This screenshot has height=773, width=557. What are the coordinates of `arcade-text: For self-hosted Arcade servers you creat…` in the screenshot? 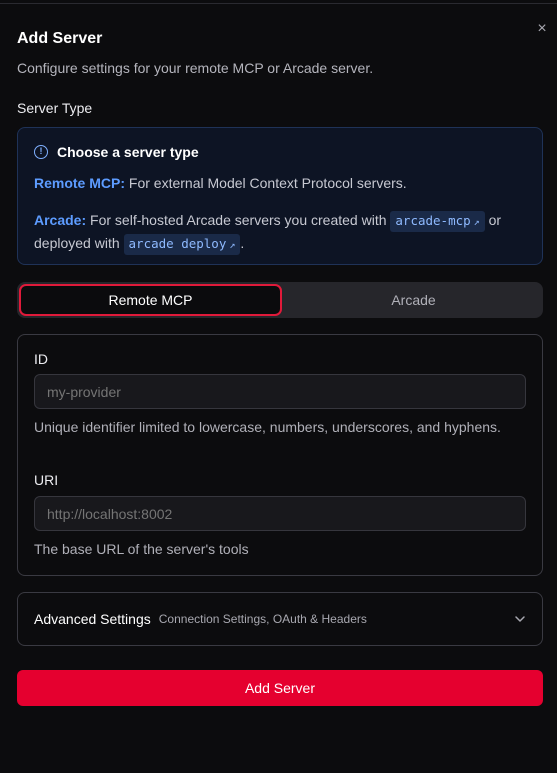 It's located at (238, 220).